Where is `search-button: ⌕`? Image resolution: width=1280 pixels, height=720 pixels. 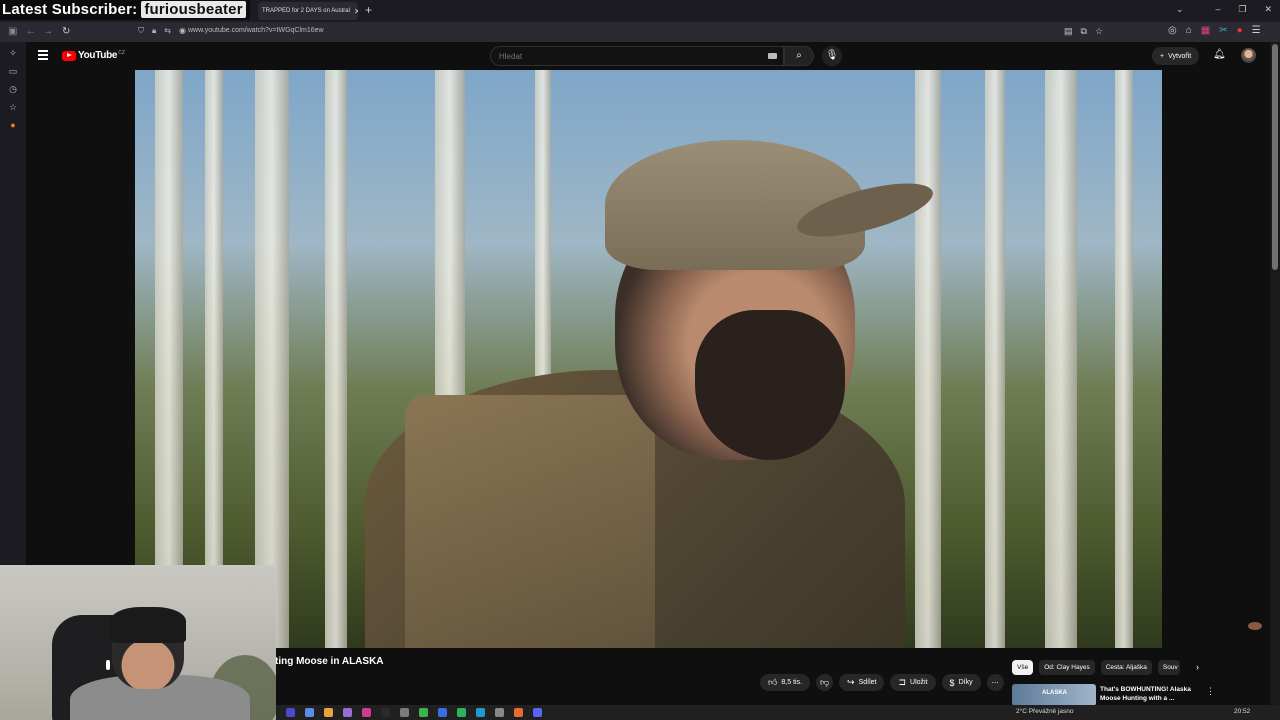 search-button: ⌕ is located at coordinates (799, 56).